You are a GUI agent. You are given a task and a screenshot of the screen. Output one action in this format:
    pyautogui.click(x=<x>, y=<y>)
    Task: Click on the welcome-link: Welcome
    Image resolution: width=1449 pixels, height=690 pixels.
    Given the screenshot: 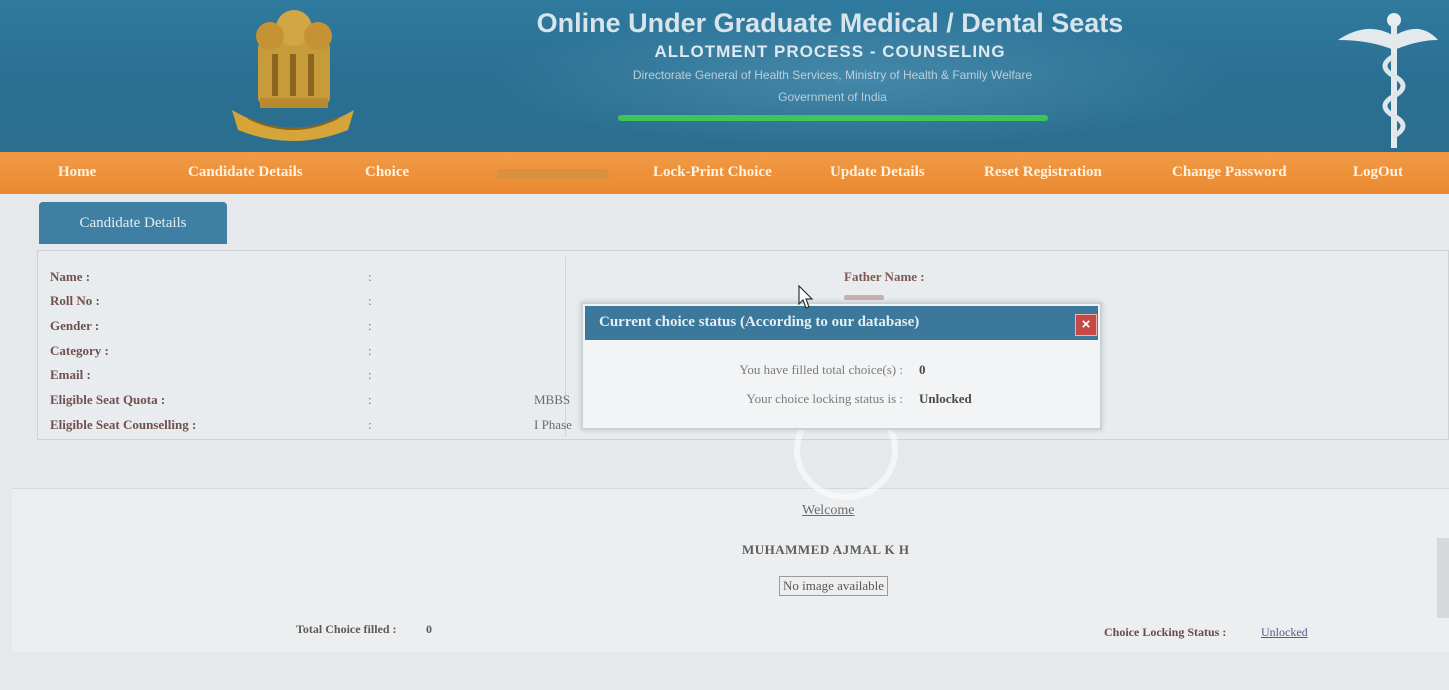 What is the action you would take?
    pyautogui.click(x=828, y=511)
    